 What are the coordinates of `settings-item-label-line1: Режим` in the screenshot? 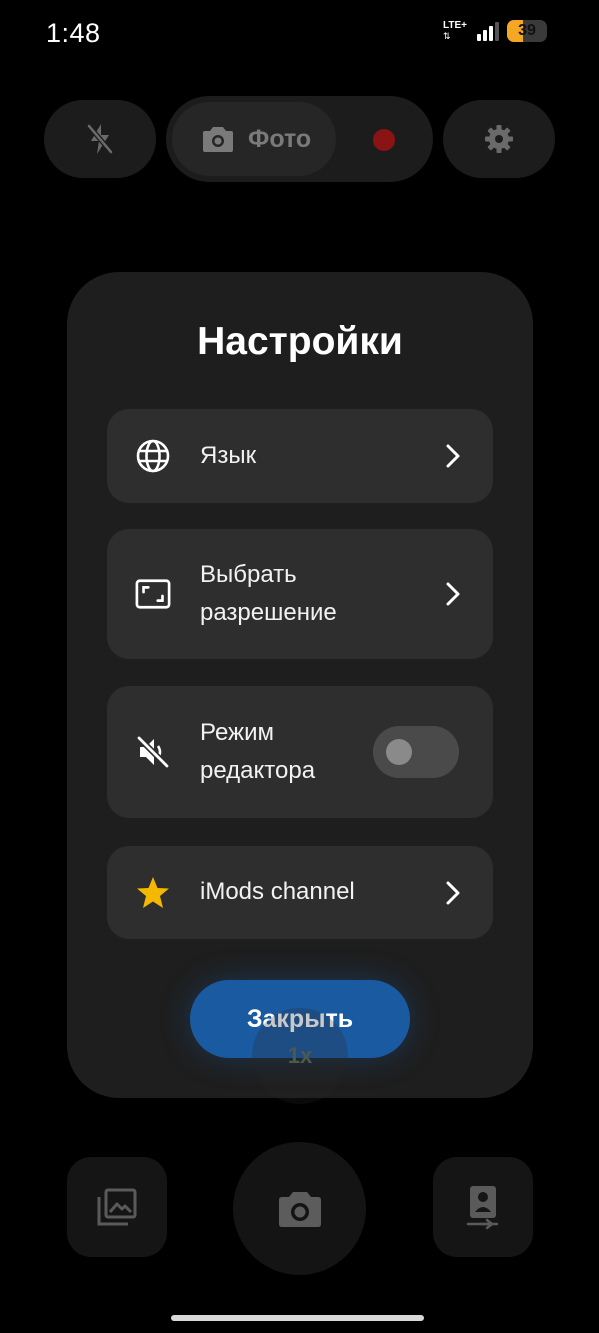 It's located at (237, 732).